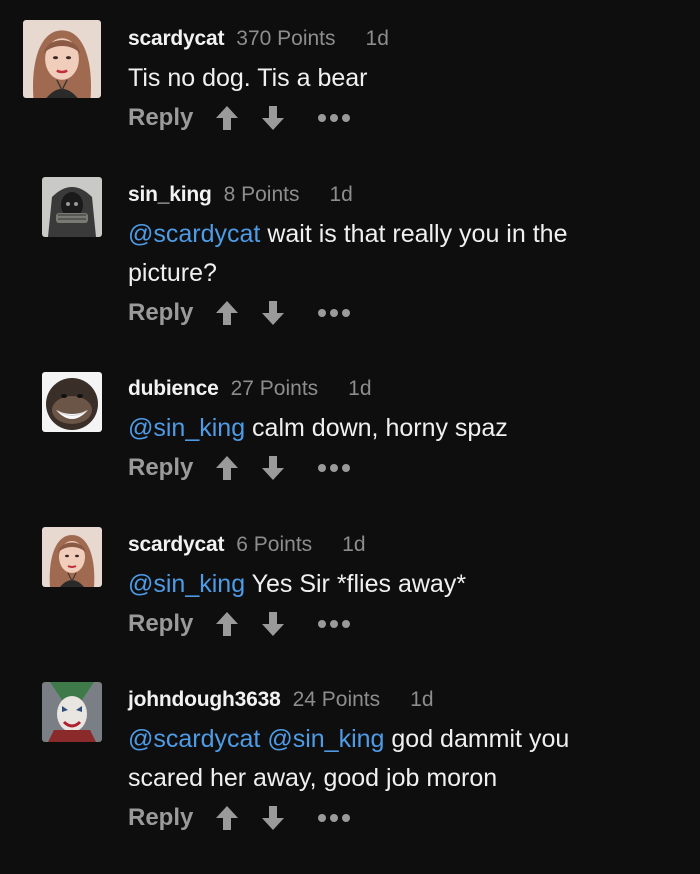 This screenshot has width=700, height=874. I want to click on comment-text-segment: Yes Sir *flies away*, so click(356, 584).